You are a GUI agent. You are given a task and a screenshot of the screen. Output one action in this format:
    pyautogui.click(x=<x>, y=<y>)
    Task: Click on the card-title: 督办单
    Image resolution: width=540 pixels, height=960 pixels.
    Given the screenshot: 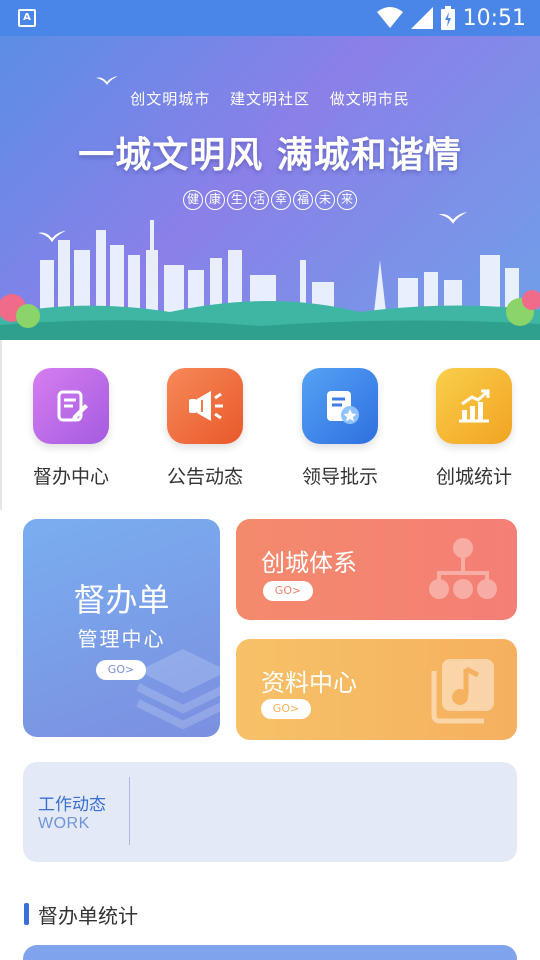 What is the action you would take?
    pyautogui.click(x=121, y=600)
    